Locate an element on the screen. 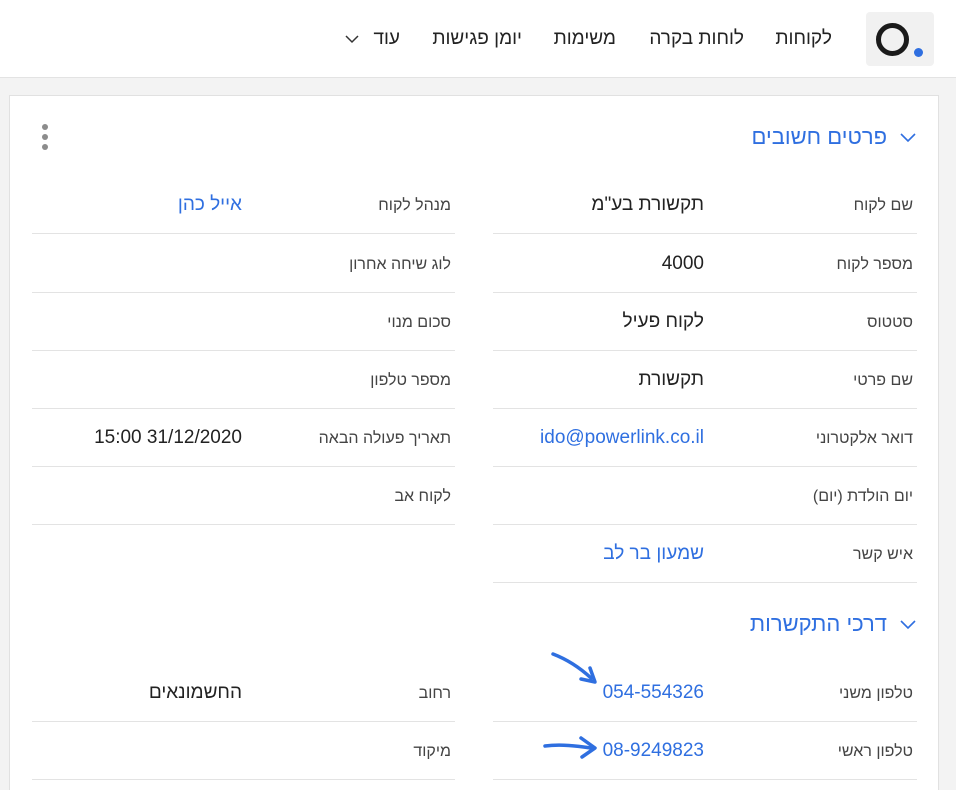 This screenshot has height=790, width=956. field-value: 15:00 31/12/2020 is located at coordinates (168, 438).